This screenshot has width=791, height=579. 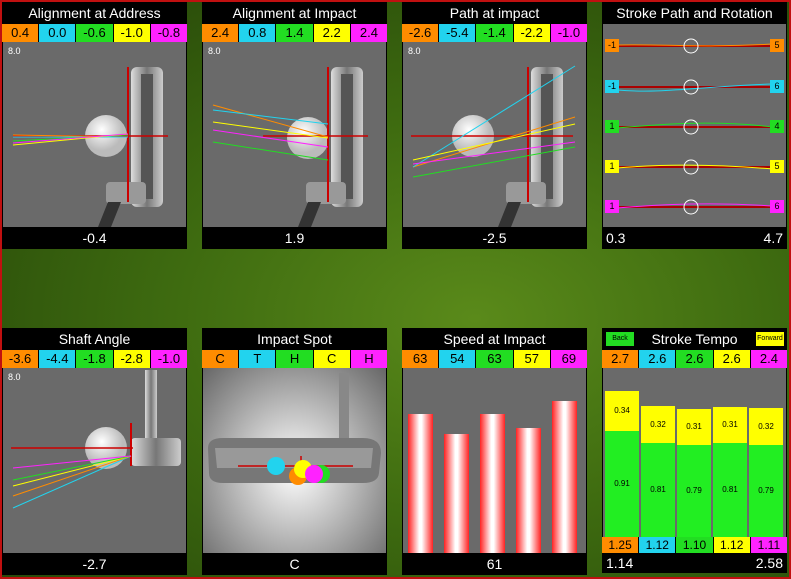 I want to click on result-value: -0.4, so click(x=94, y=238).